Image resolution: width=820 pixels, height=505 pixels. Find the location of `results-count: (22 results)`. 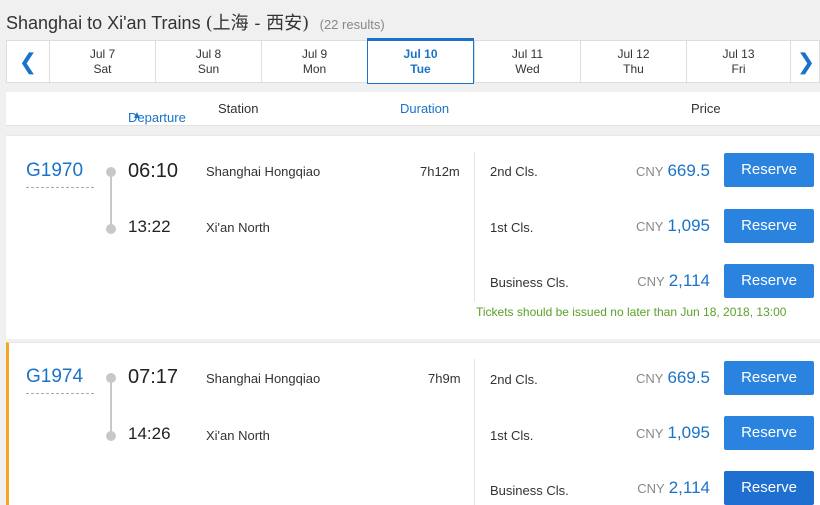

results-count: (22 results) is located at coordinates (352, 24).